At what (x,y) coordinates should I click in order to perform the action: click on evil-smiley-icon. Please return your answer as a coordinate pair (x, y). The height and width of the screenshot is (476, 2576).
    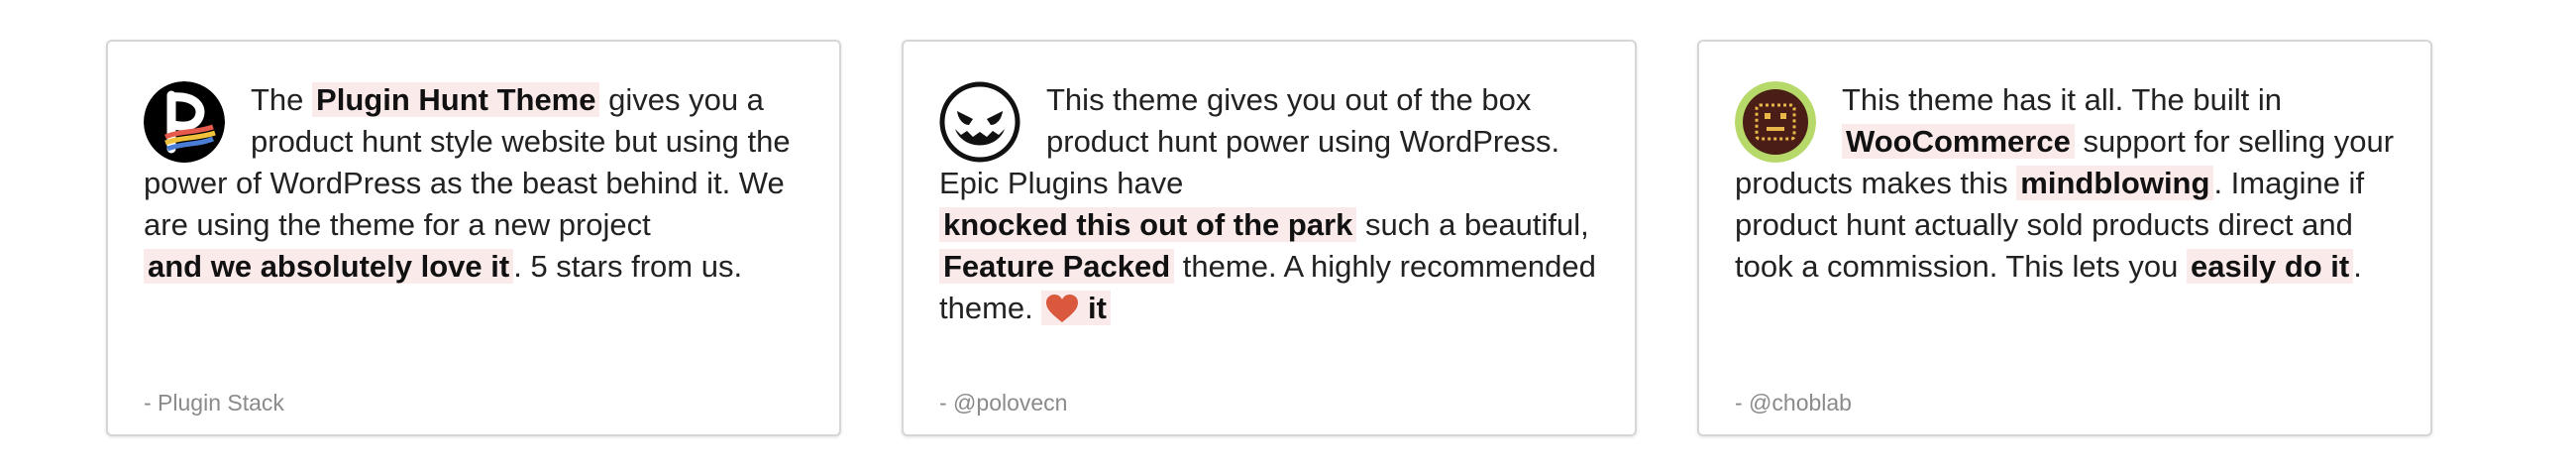
    Looking at the image, I should click on (979, 122).